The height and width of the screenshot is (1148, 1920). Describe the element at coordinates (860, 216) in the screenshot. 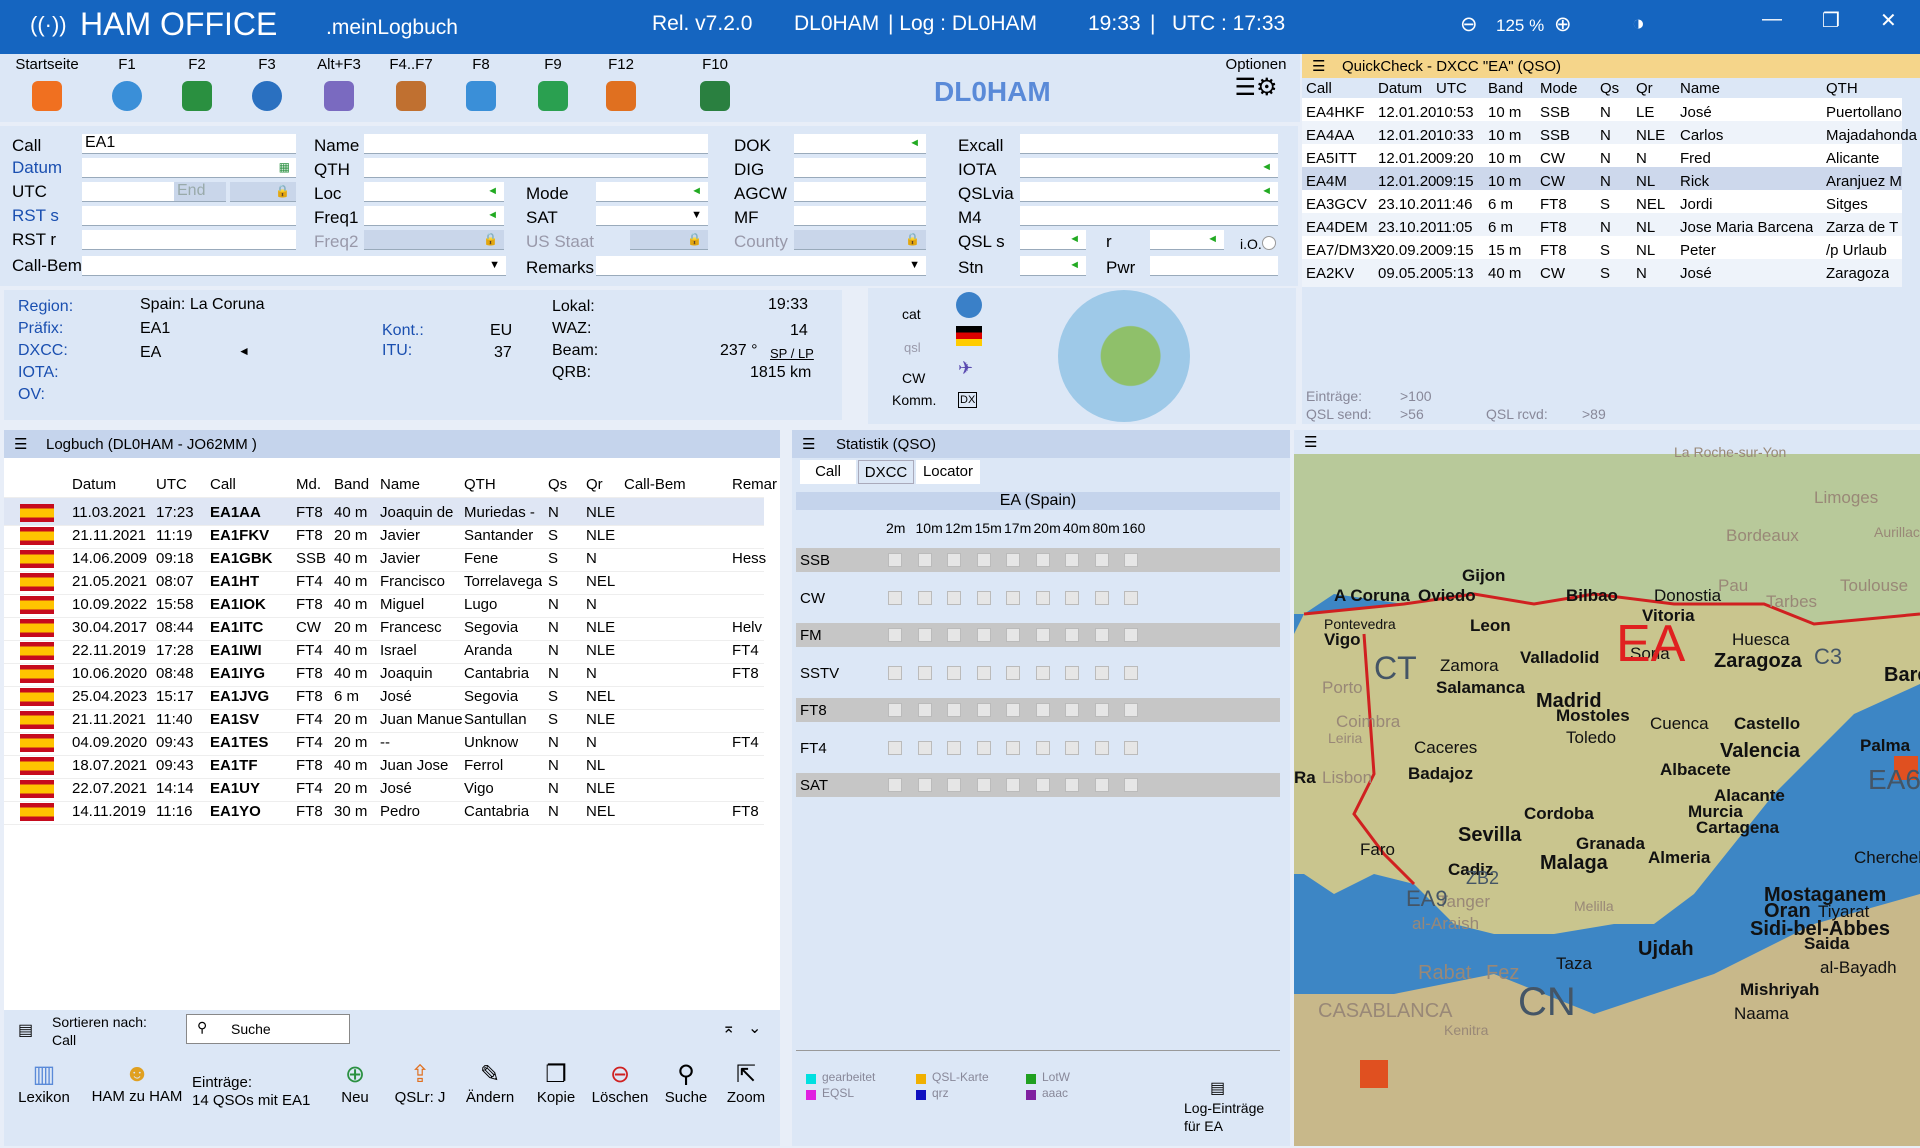

I see `mf-input` at that location.